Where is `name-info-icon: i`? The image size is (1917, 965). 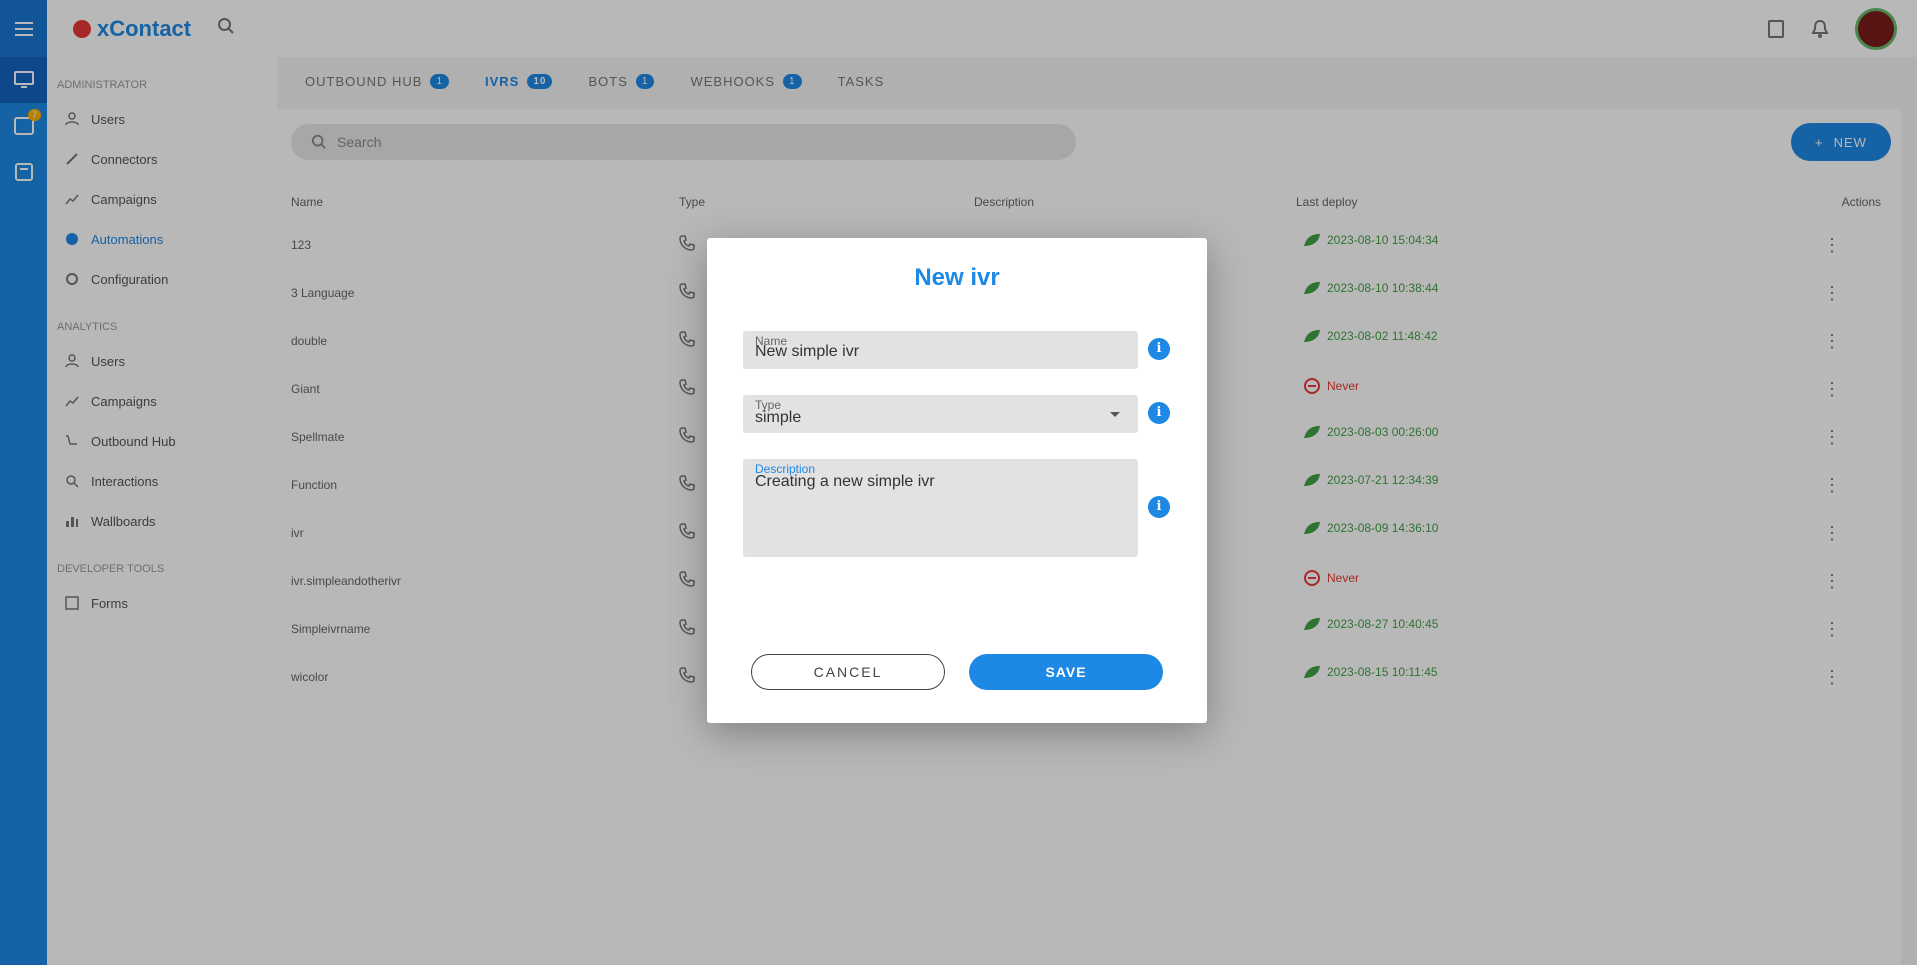
name-info-icon: i is located at coordinates (1159, 349).